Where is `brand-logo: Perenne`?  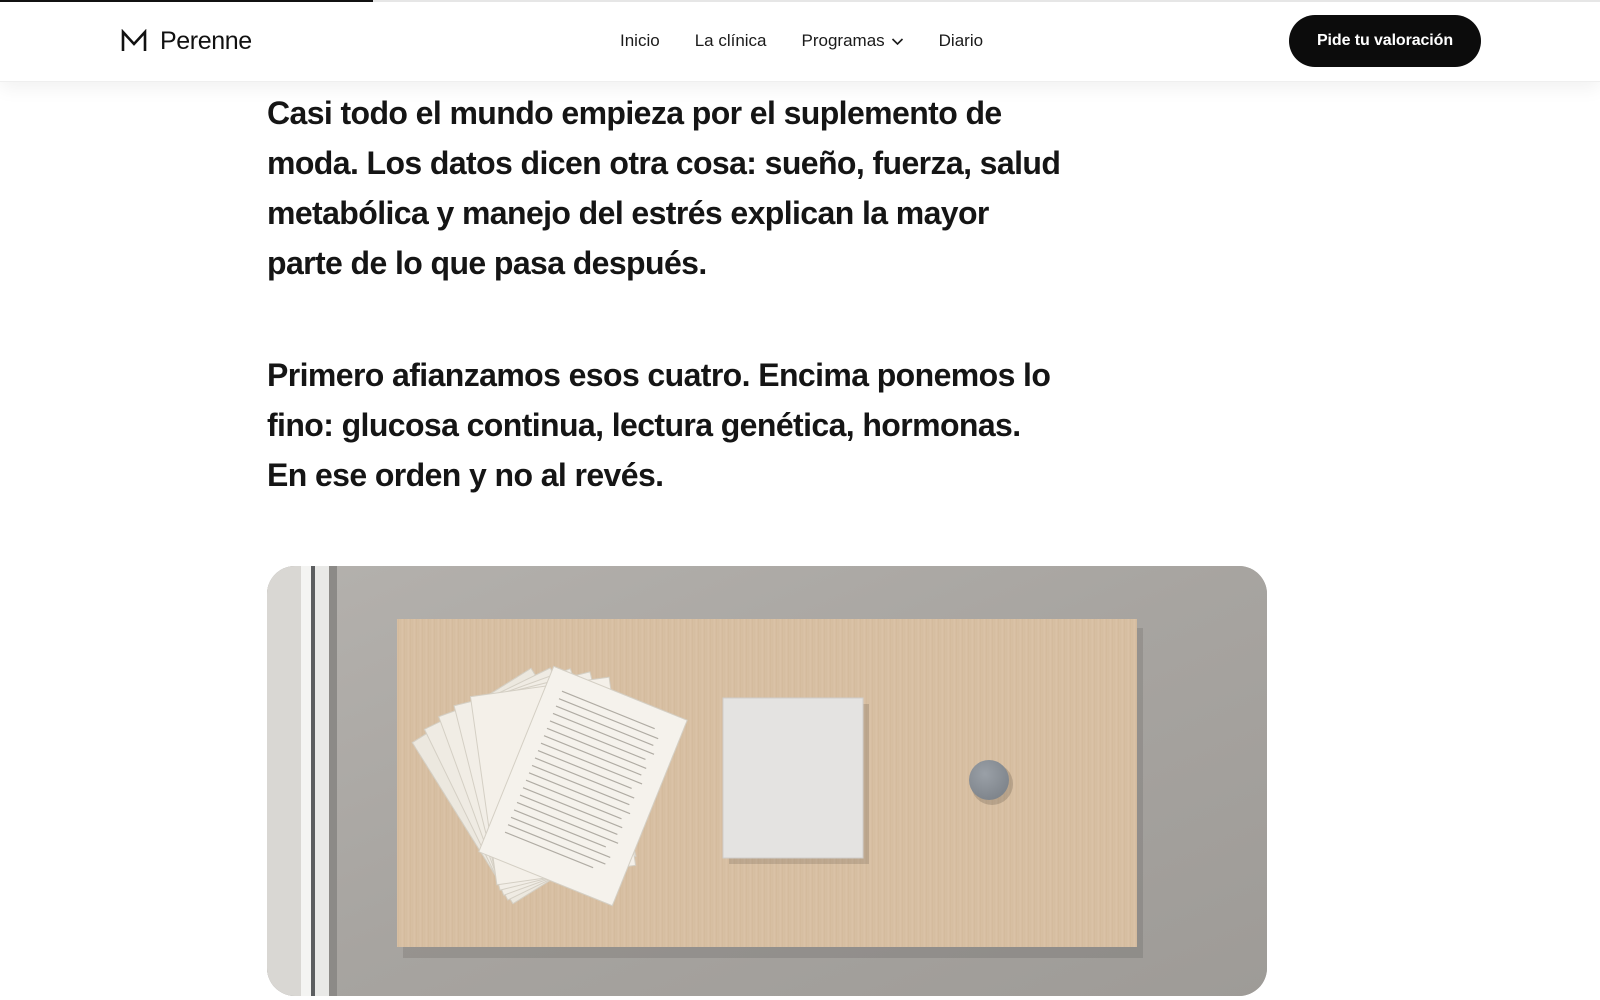
brand-logo: Perenne is located at coordinates (186, 41).